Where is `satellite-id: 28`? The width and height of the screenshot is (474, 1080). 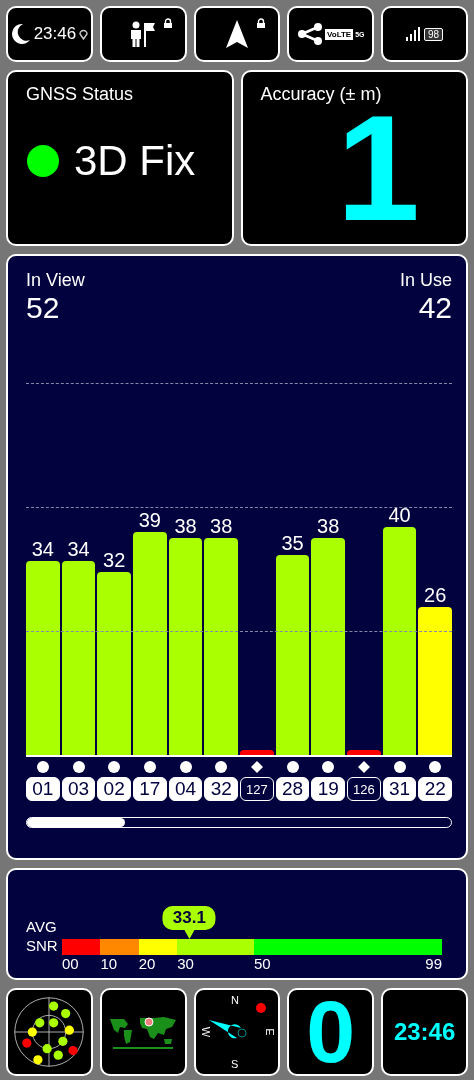
satellite-id: 28 is located at coordinates (292, 789).